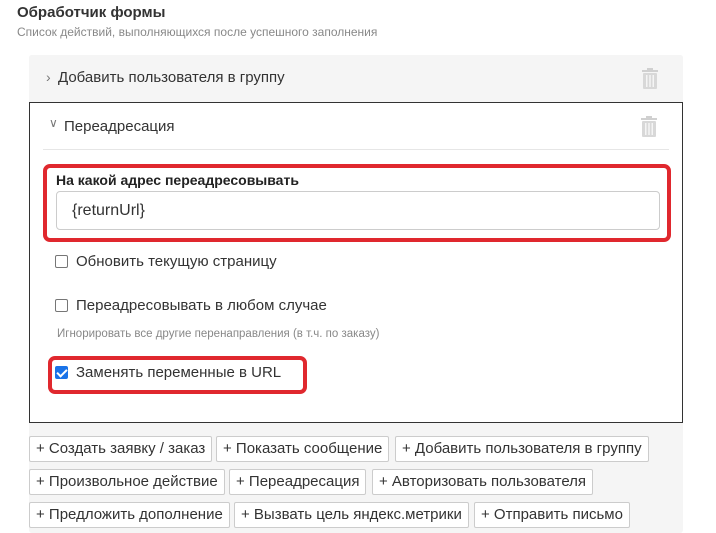  Describe the element at coordinates (127, 482) in the screenshot. I see `add-custom-action-button: + Произвольное действие` at that location.